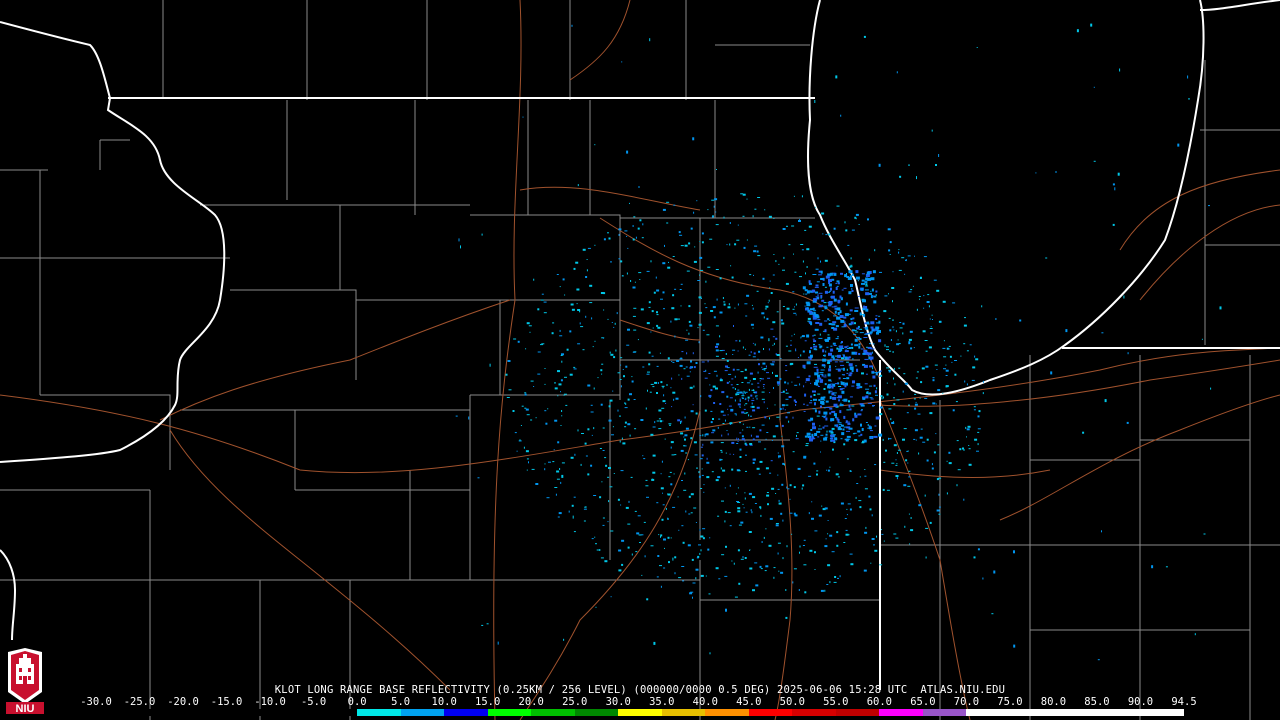 This screenshot has height=720, width=1280. I want to click on logo-text: NIU, so click(25, 709).